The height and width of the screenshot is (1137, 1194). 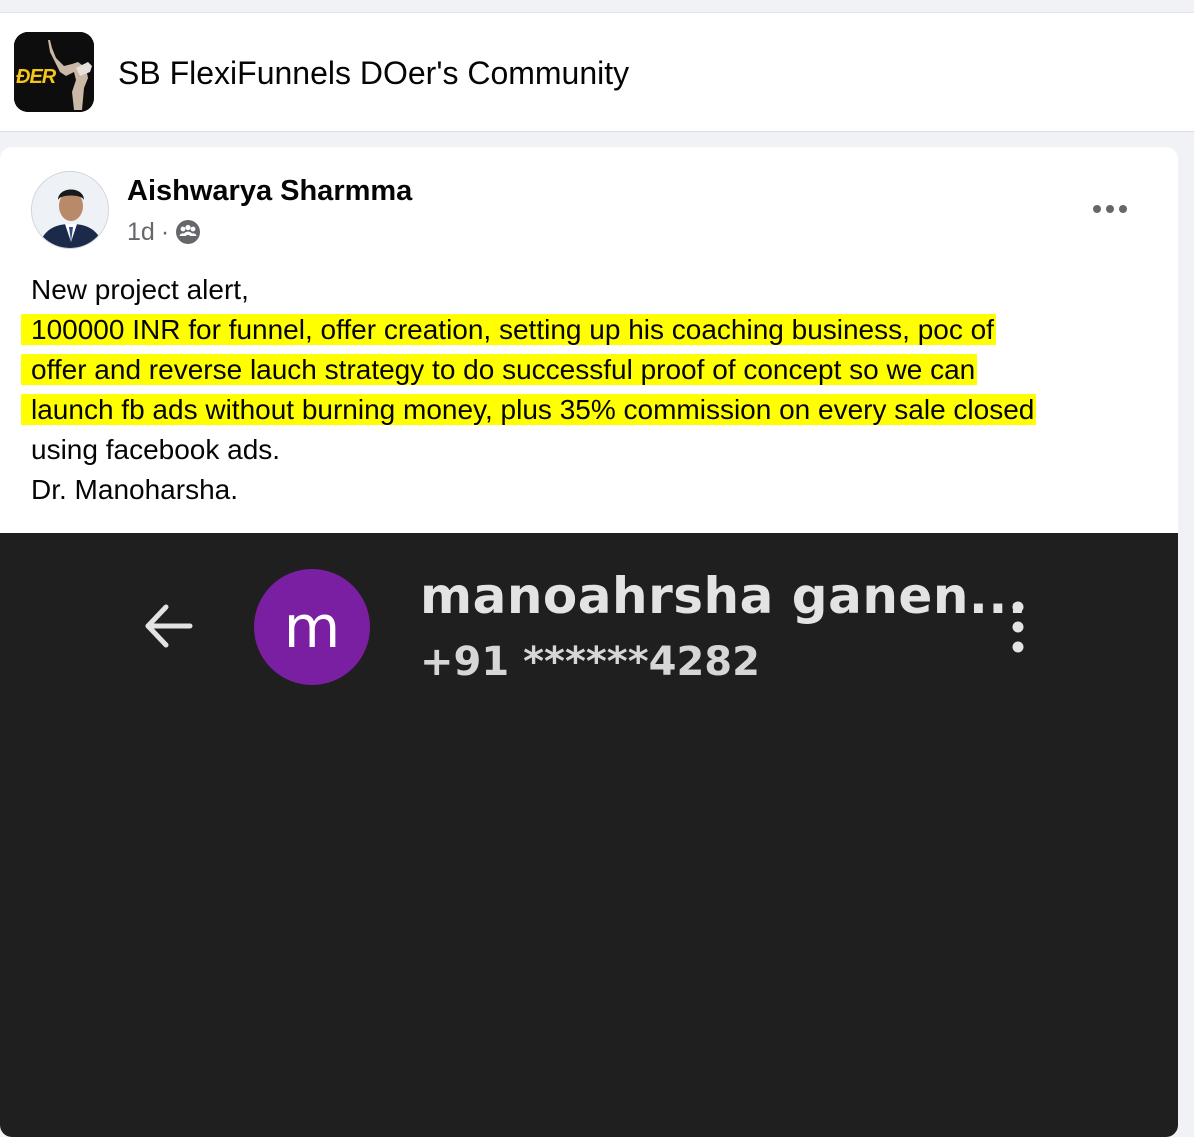 I want to click on post-line: using facebook ads., so click(x=596, y=450).